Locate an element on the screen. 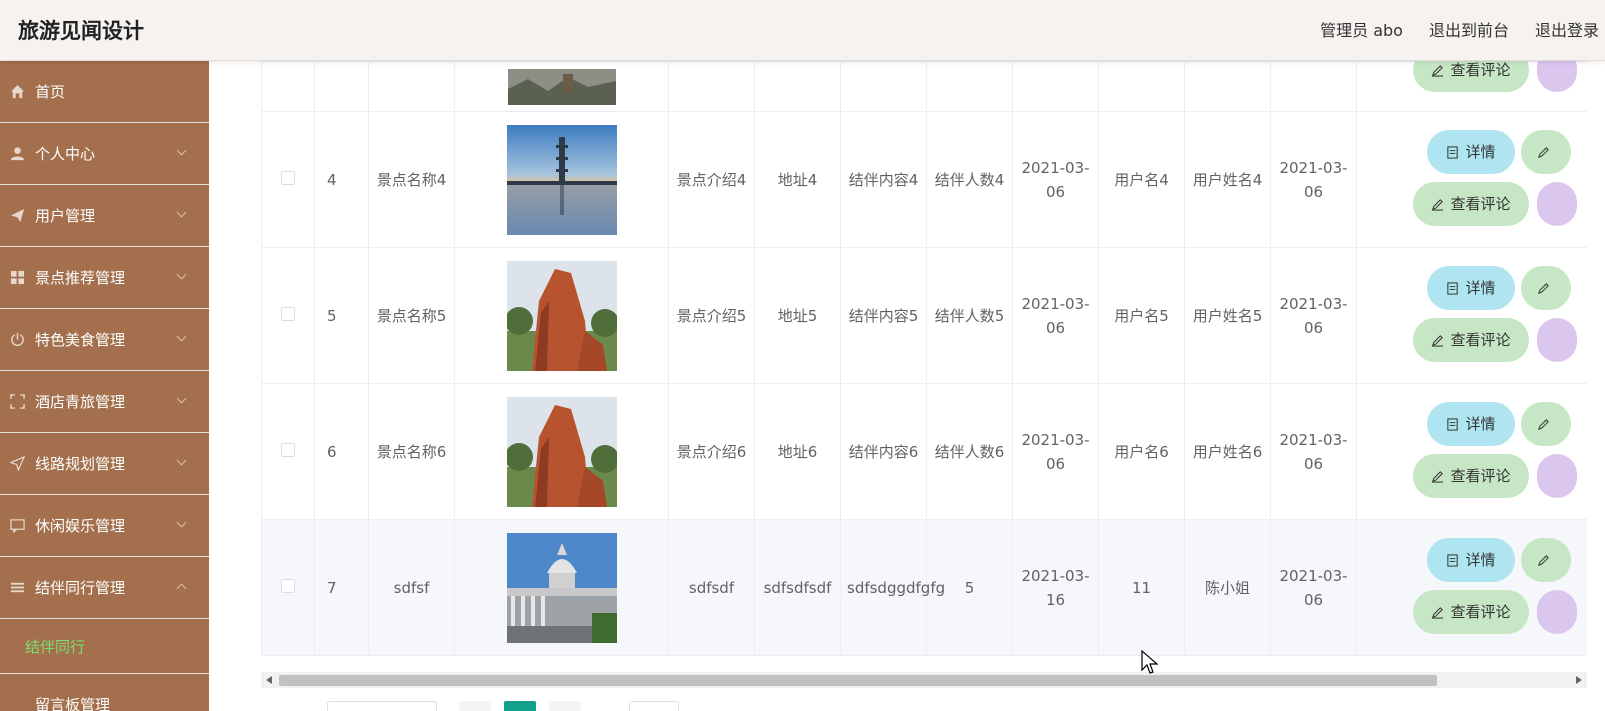 The image size is (1605, 711). scroll-left-icon is located at coordinates (269, 680).